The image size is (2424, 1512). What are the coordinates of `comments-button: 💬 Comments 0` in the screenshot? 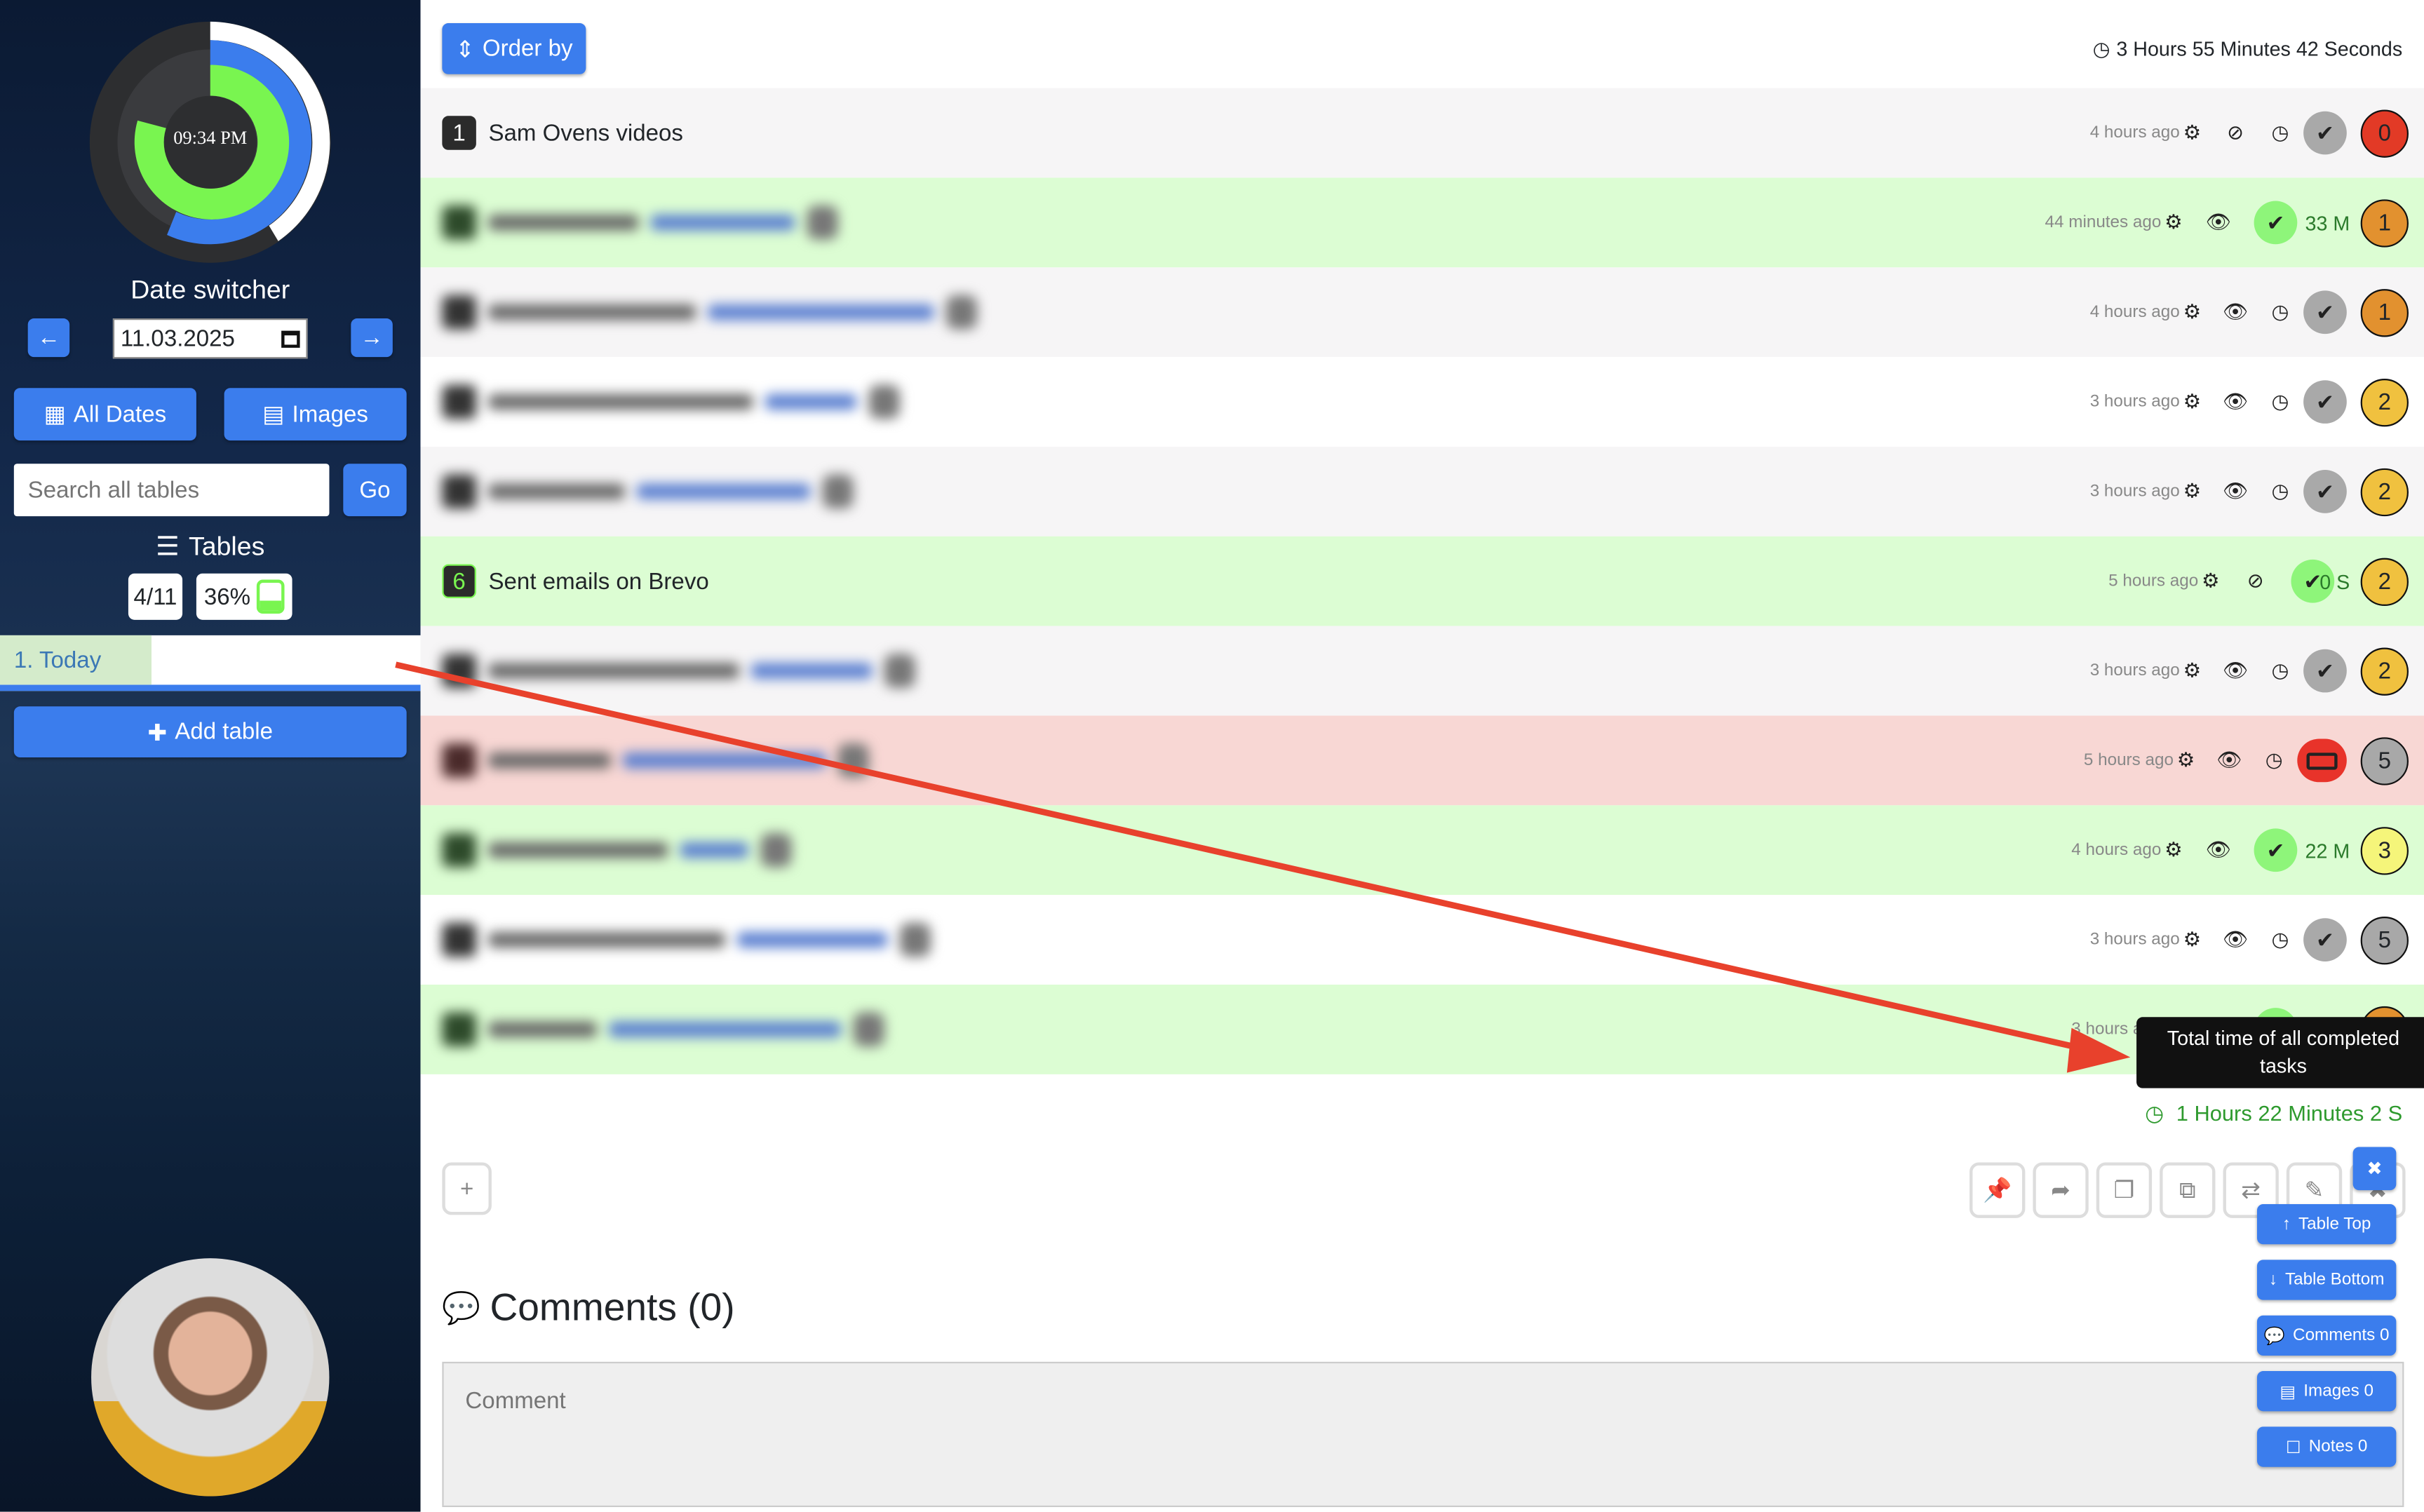 It's located at (2326, 1335).